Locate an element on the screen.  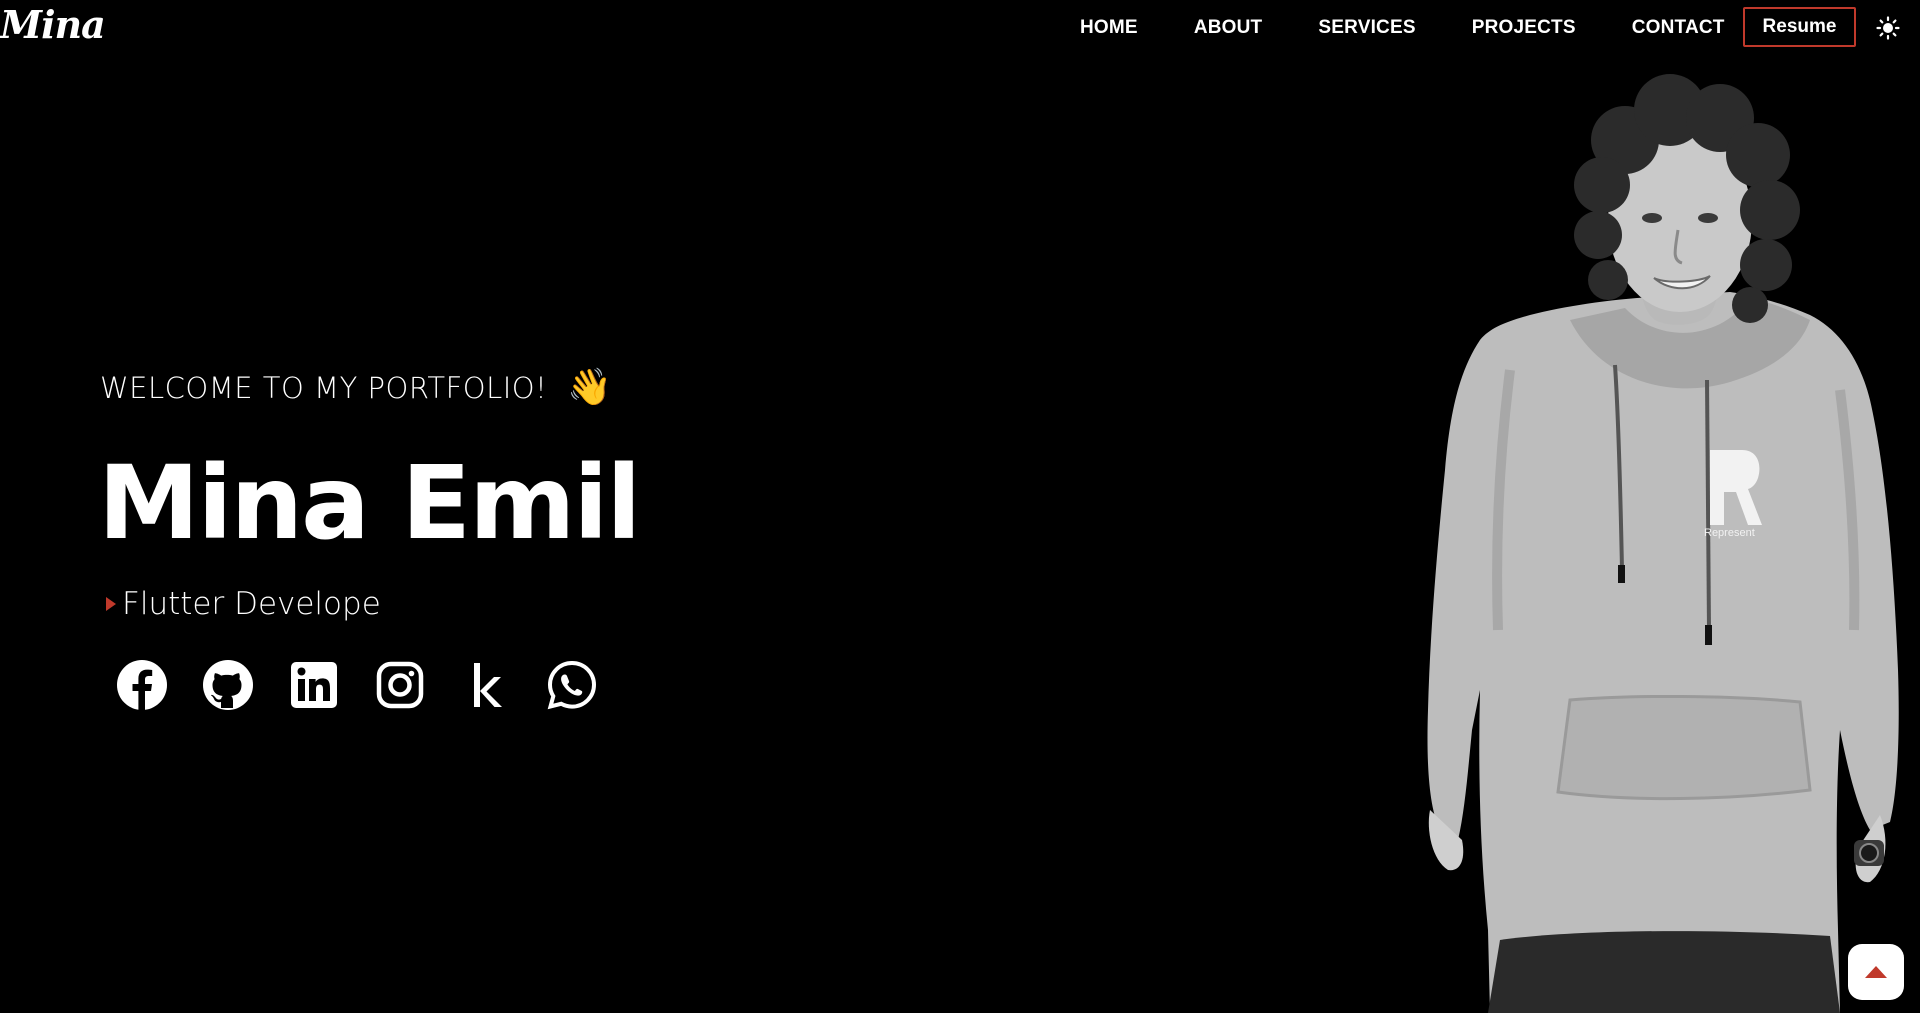
scroll-to-top-button is located at coordinates (1876, 972).